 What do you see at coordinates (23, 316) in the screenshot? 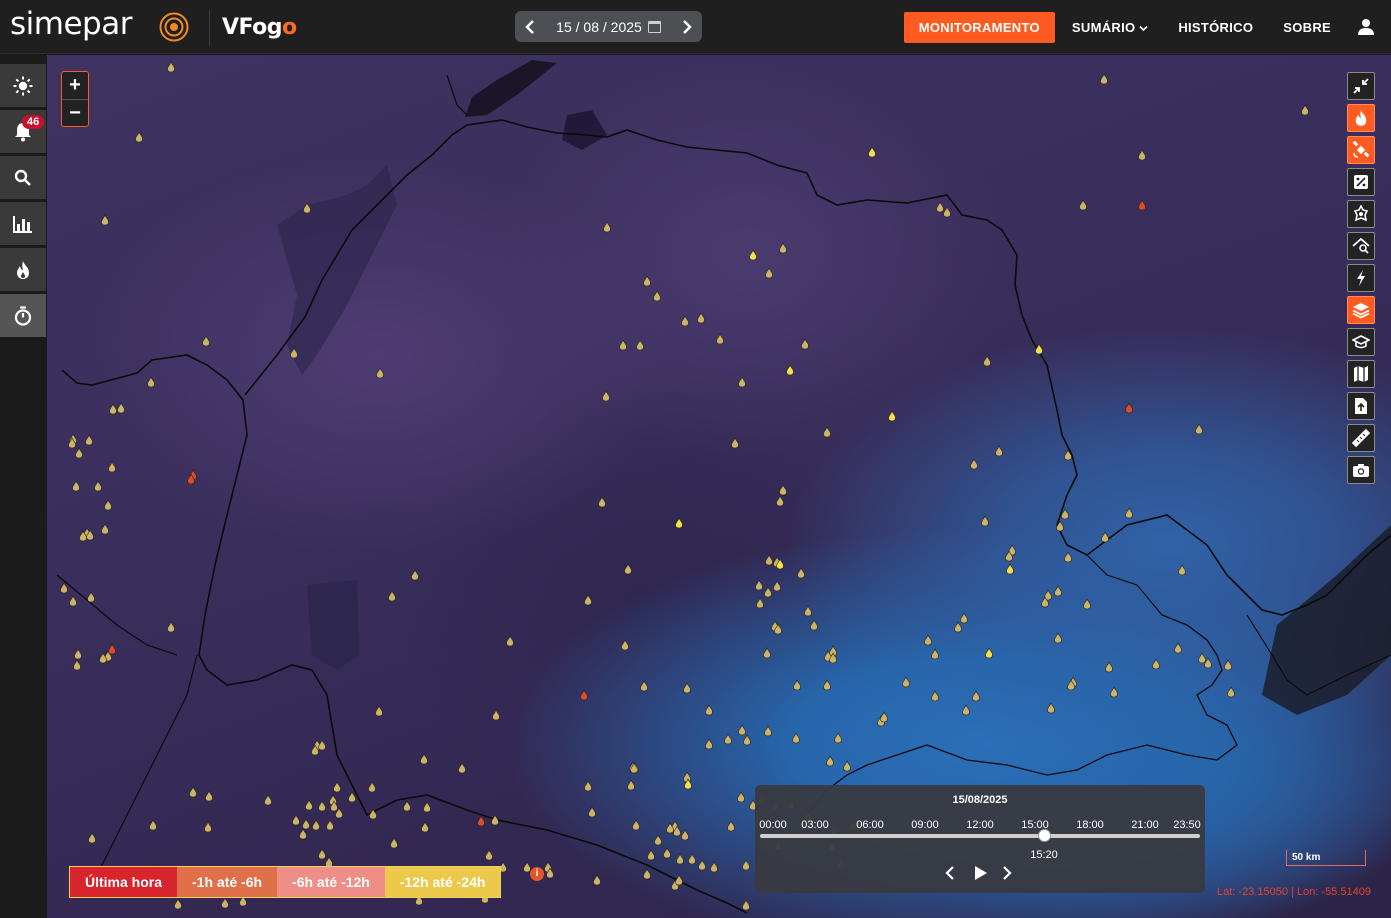
I see `sidebar-timer-button` at bounding box center [23, 316].